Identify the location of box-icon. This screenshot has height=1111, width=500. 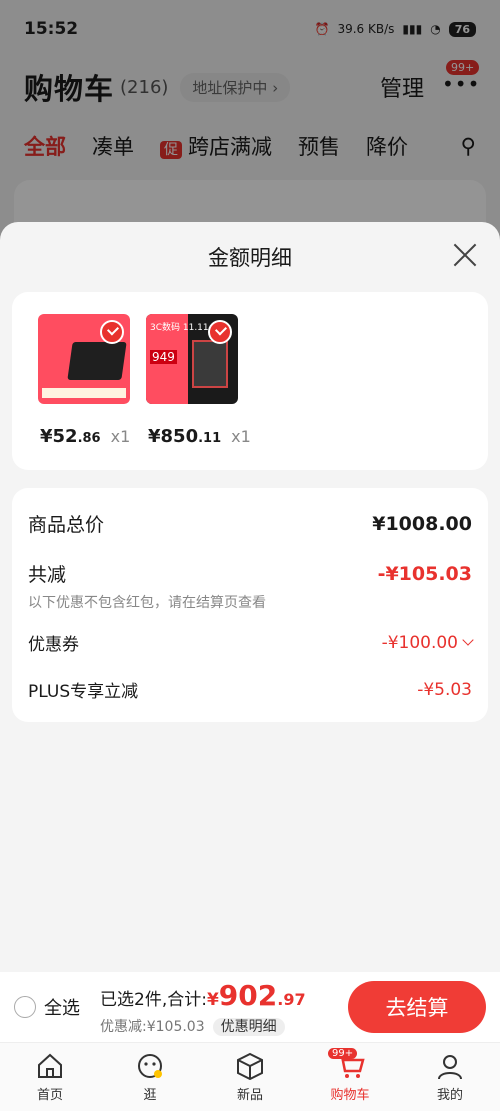
(250, 1066).